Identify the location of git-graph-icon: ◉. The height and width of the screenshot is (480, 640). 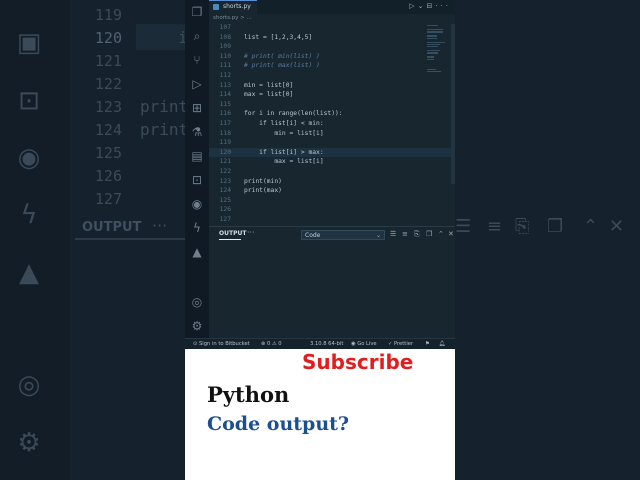
(197, 204).